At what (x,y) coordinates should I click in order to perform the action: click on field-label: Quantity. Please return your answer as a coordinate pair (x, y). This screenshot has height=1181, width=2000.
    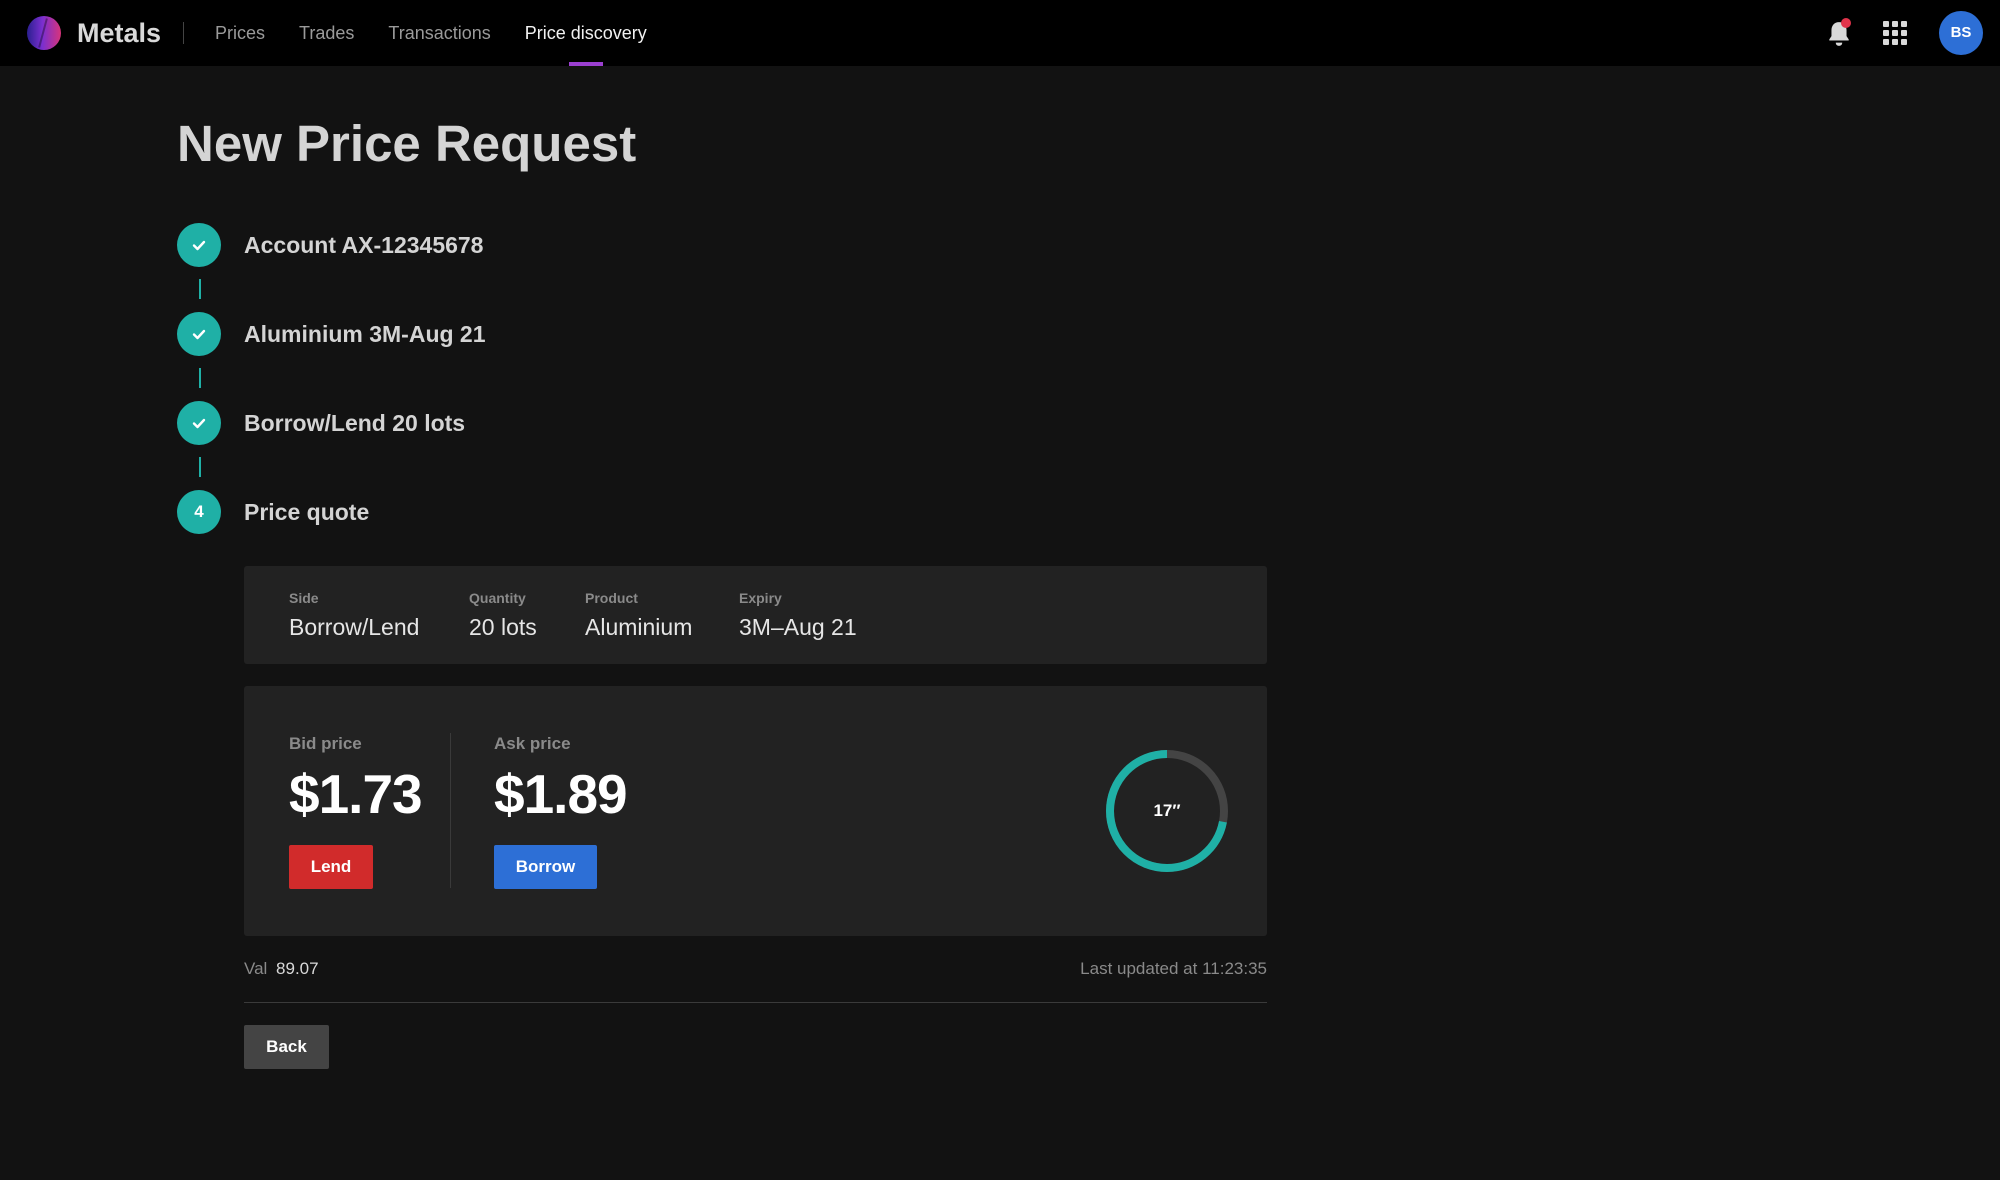
    Looking at the image, I should click on (497, 598).